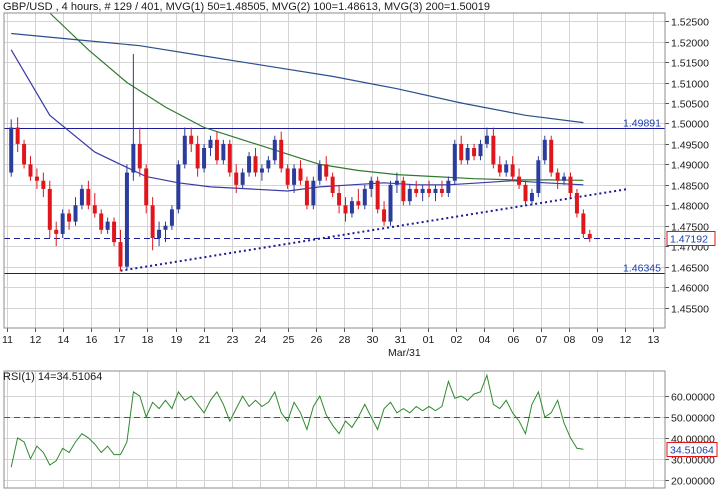 Image resolution: width=720 pixels, height=495 pixels. What do you see at coordinates (177, 340) in the screenshot?
I see `price-x-tick-label: 19` at bounding box center [177, 340].